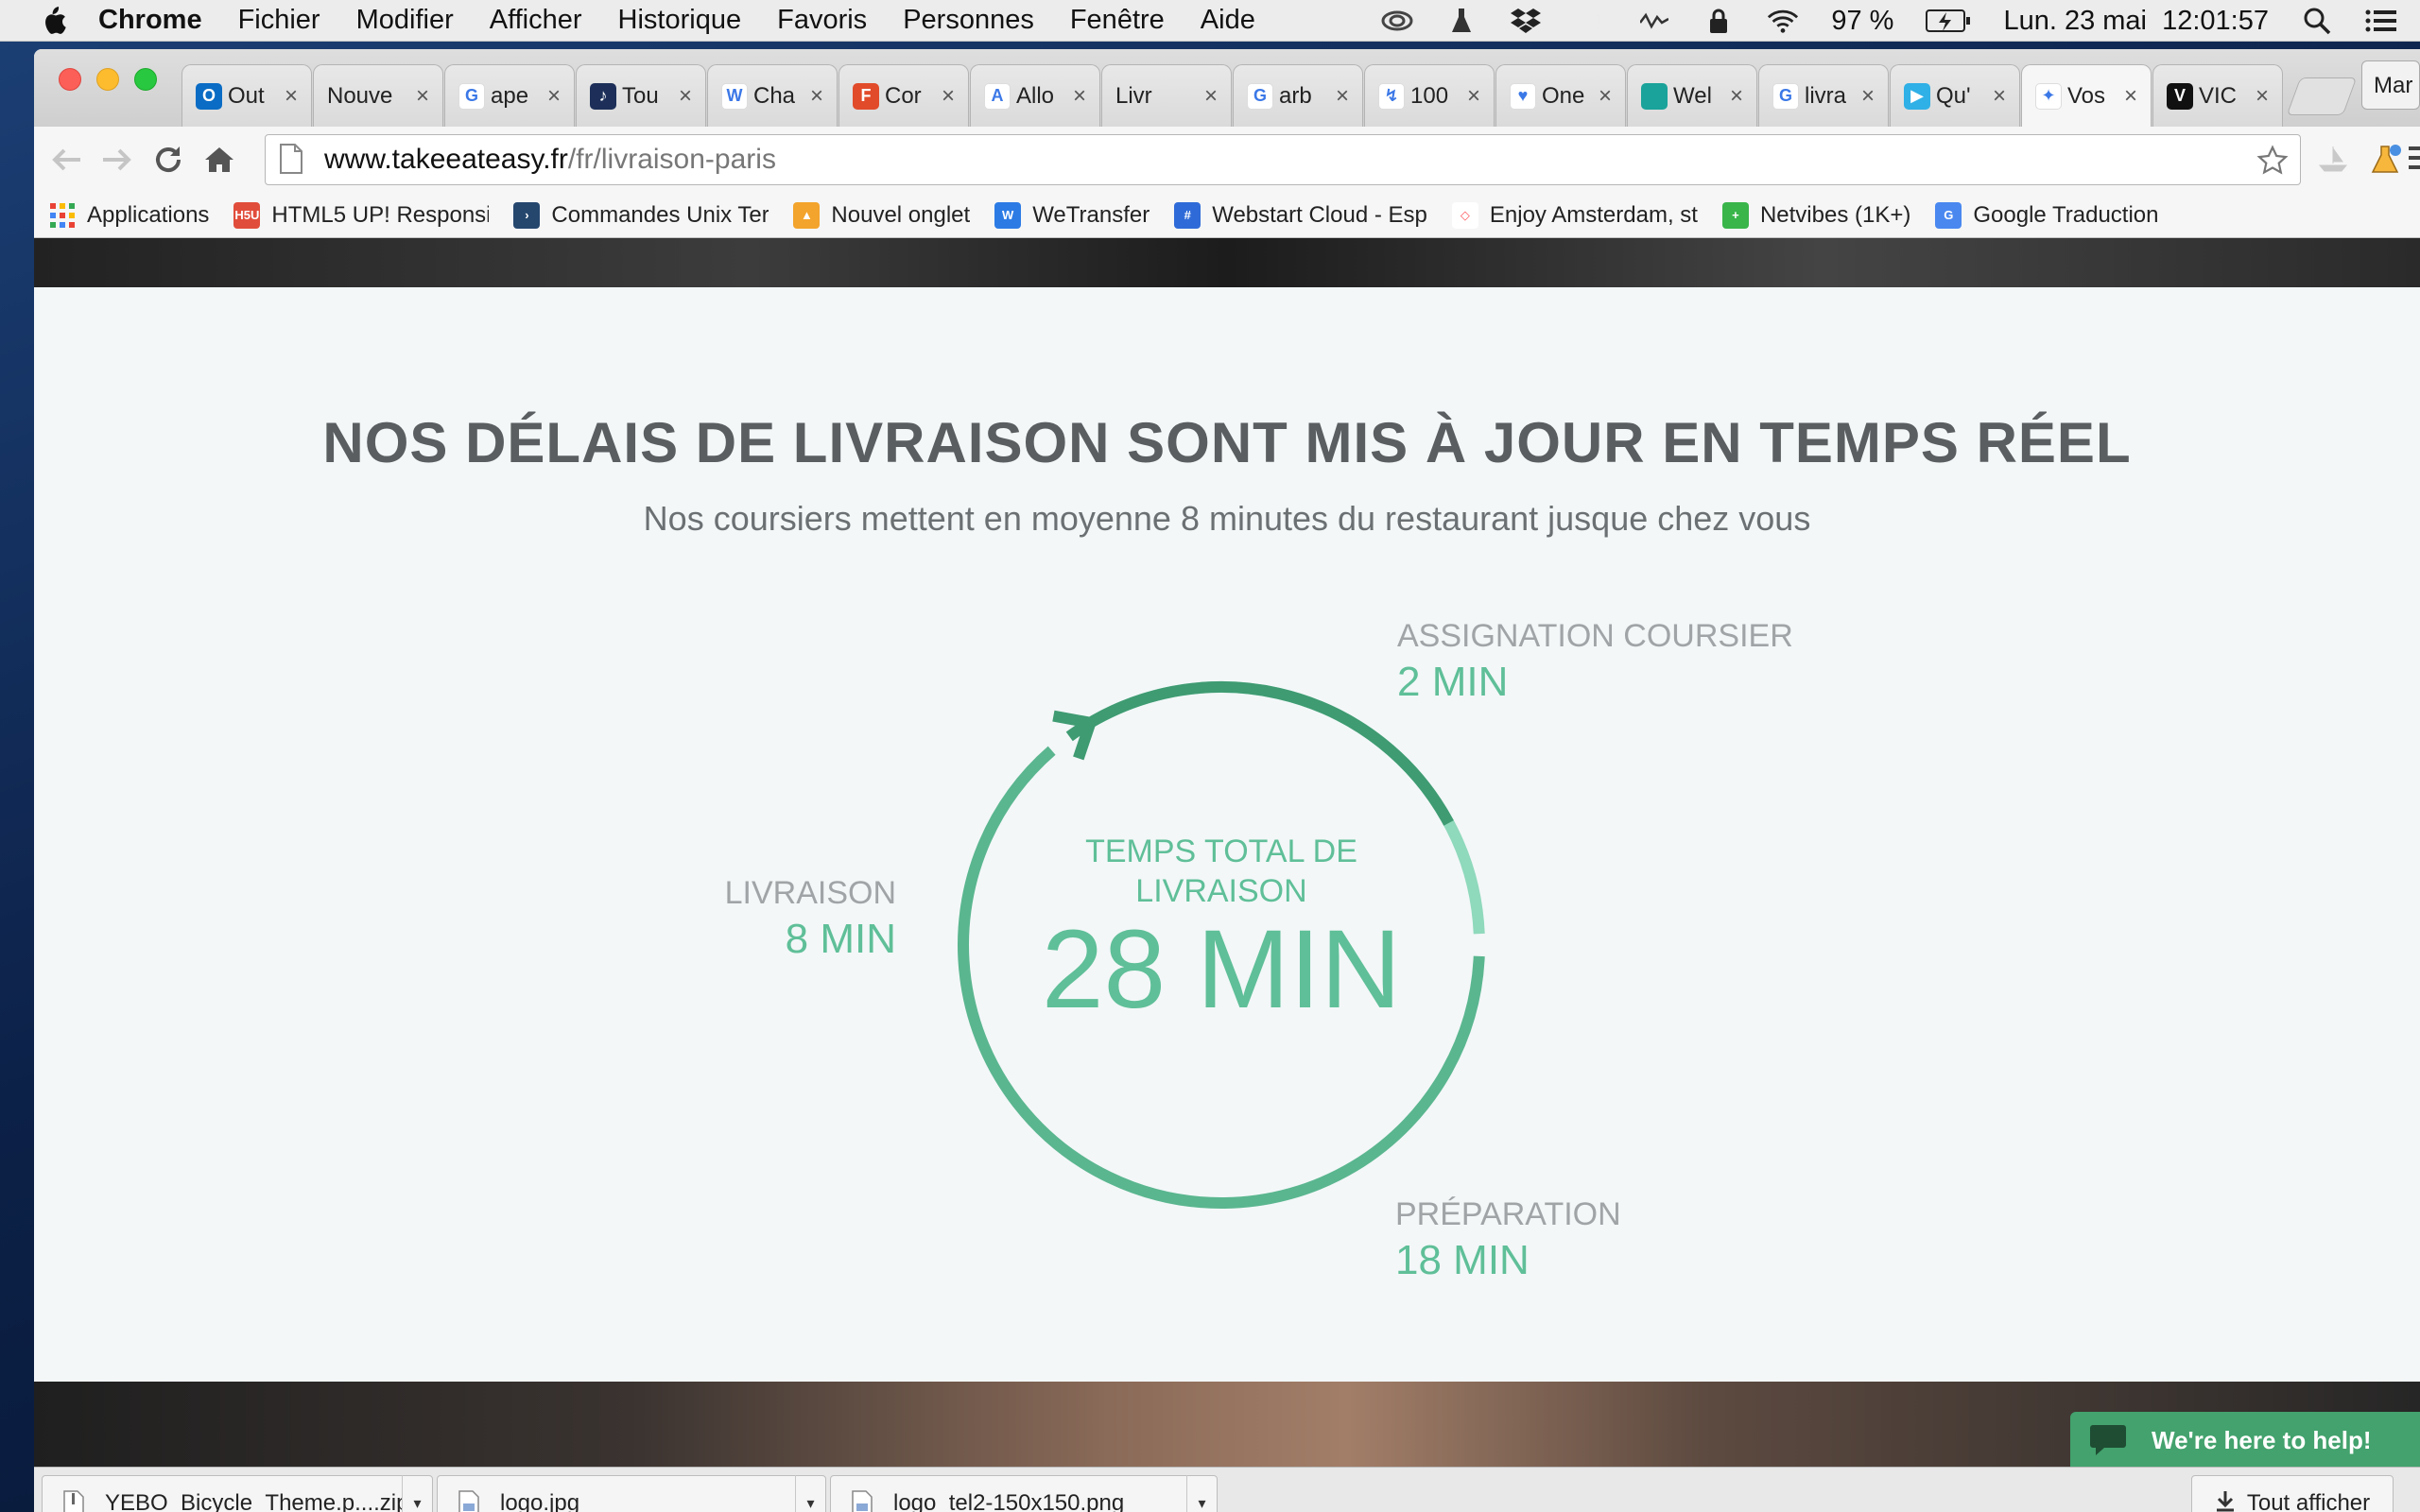 The height and width of the screenshot is (1512, 2420). Describe the element at coordinates (1526, 21) in the screenshot. I see `dropbox-icon` at that location.